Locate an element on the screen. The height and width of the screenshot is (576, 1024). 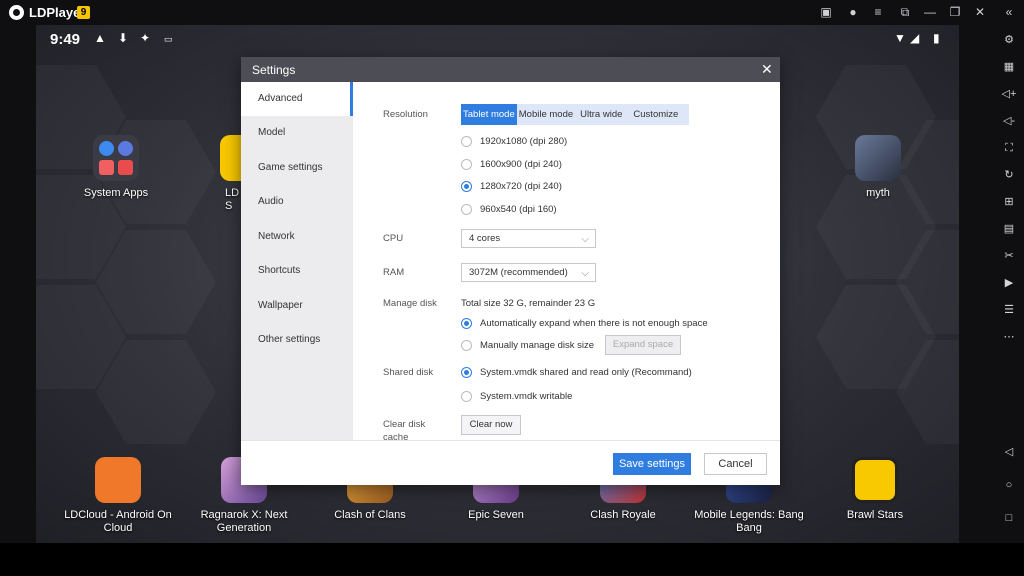
window-titlebar: LDPlayer 9 ▣ ● ≡ ⧉ — ❐ ✕ « is located at coordinates (512, 12).